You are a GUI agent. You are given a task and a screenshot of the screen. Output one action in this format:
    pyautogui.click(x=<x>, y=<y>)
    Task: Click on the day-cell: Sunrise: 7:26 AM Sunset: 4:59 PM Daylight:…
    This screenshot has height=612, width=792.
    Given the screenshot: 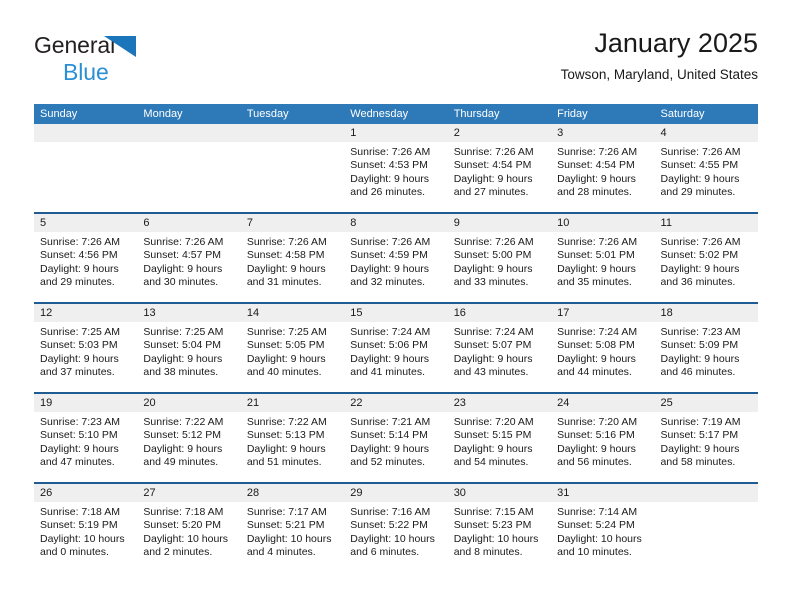 What is the action you would take?
    pyautogui.click(x=395, y=267)
    